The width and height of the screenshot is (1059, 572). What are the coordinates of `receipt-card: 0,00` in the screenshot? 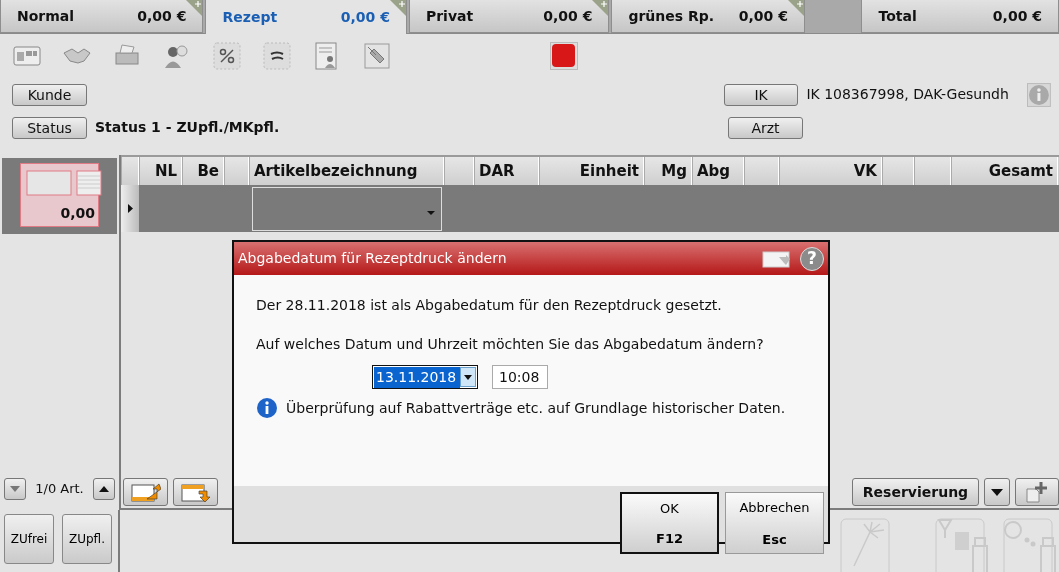 It's located at (59, 195).